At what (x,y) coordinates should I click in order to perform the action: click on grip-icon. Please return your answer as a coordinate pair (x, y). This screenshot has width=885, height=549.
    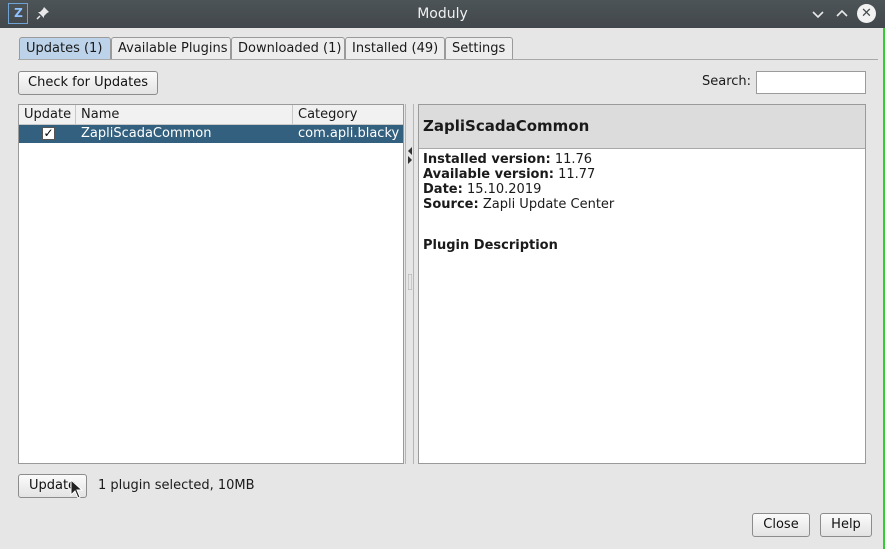
    Looking at the image, I should click on (410, 282).